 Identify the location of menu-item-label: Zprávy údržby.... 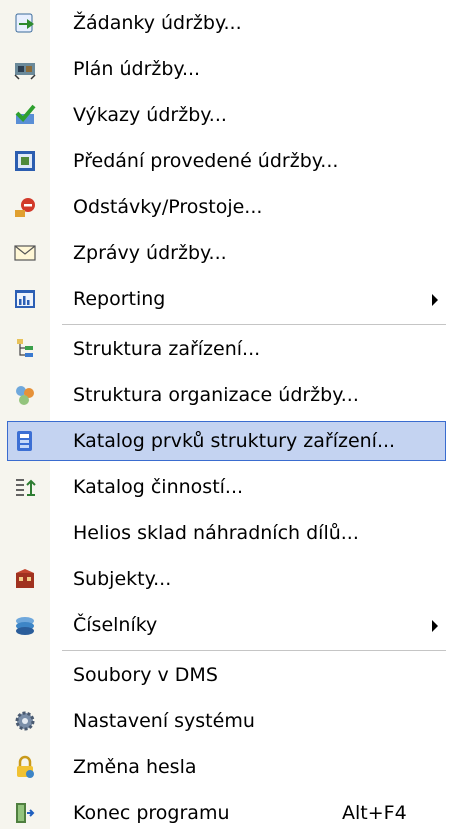
(150, 253).